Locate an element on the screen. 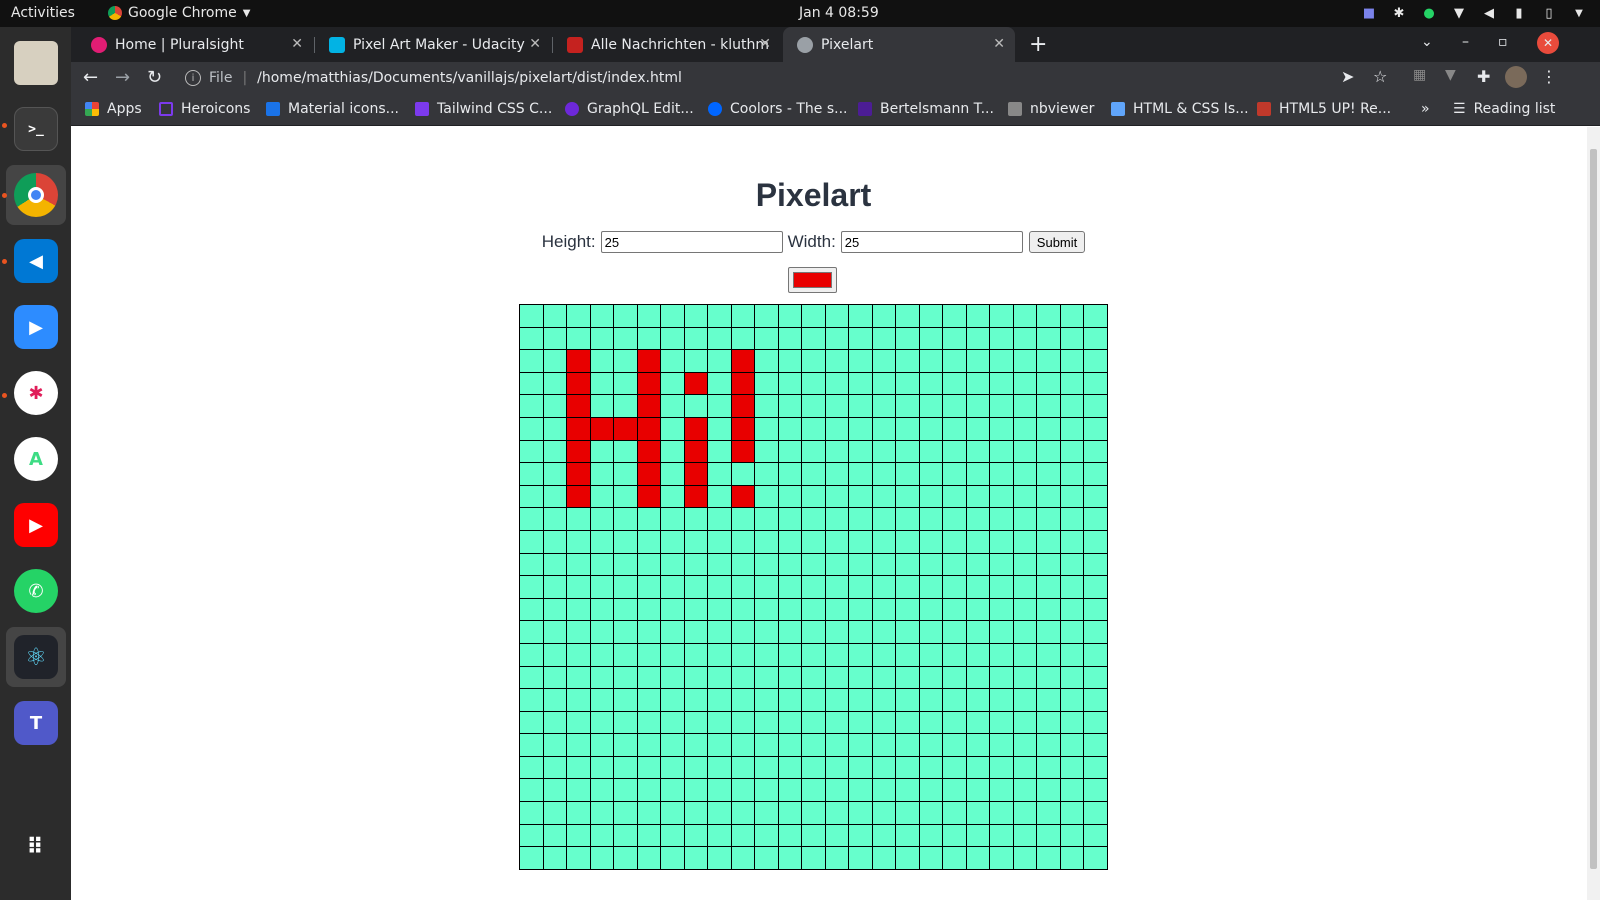  dock-vscode: ◀ is located at coordinates (36, 261).